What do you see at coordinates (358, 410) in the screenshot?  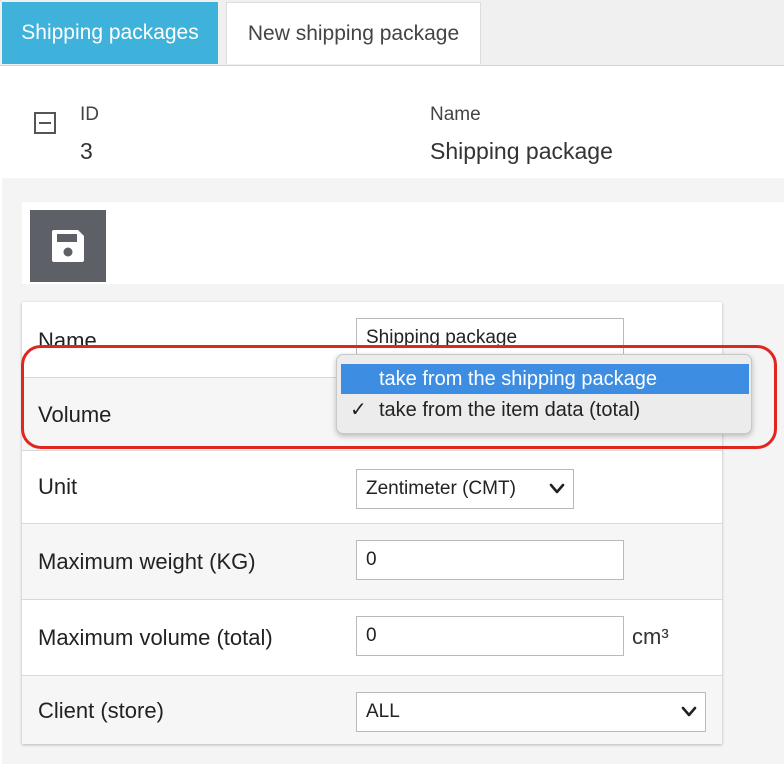 I see `checkmark-icon: ✓` at bounding box center [358, 410].